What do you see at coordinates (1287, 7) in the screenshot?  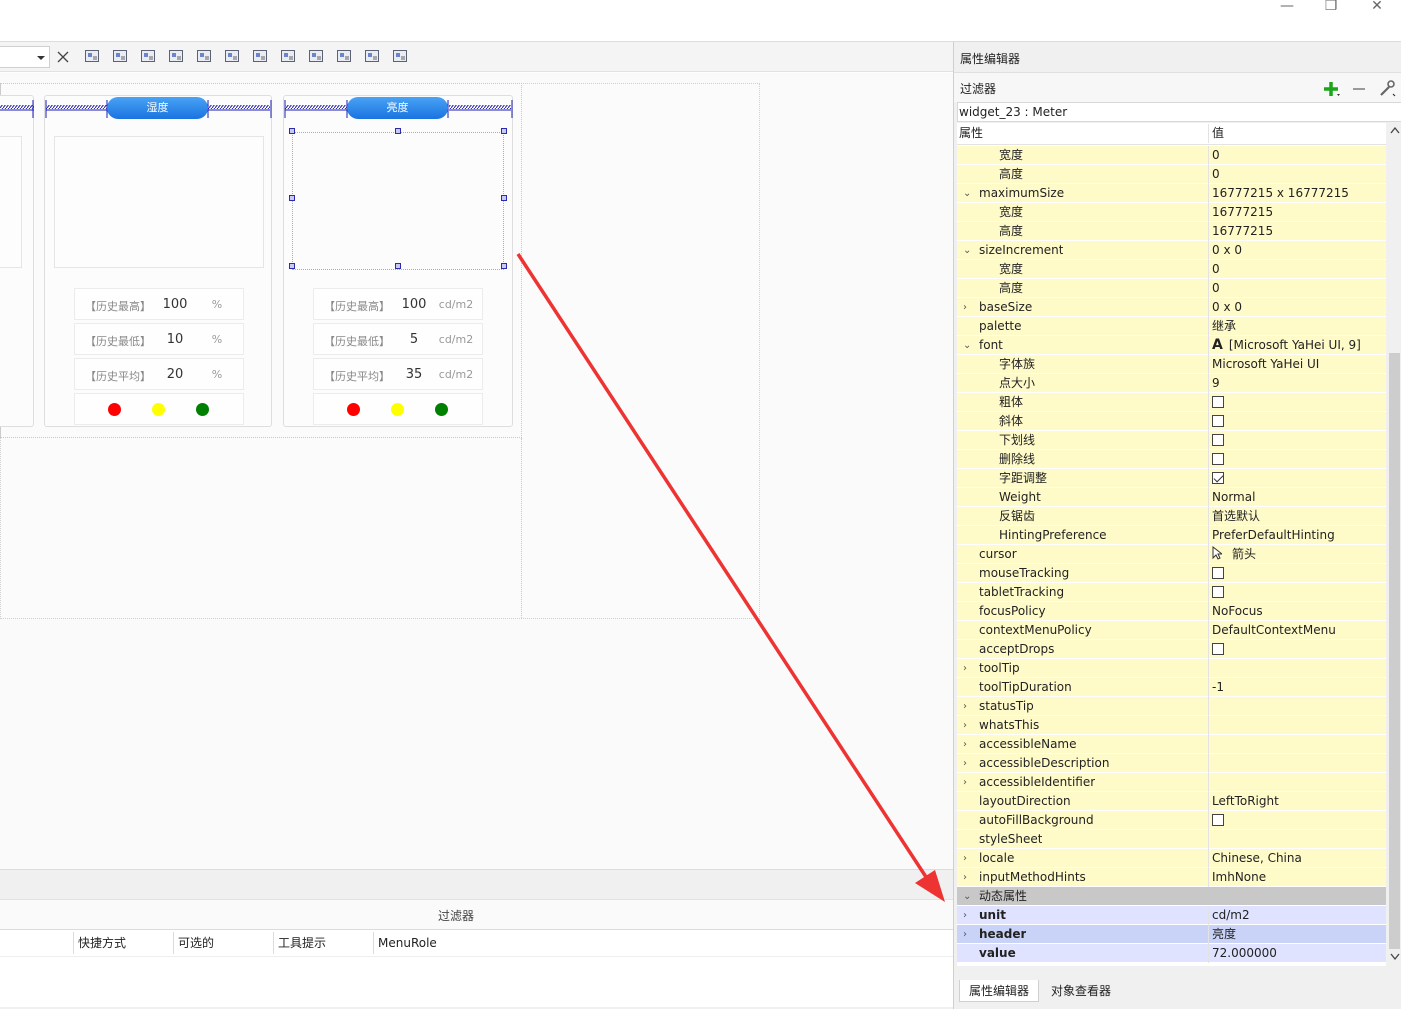 I see `minimize-button: —` at bounding box center [1287, 7].